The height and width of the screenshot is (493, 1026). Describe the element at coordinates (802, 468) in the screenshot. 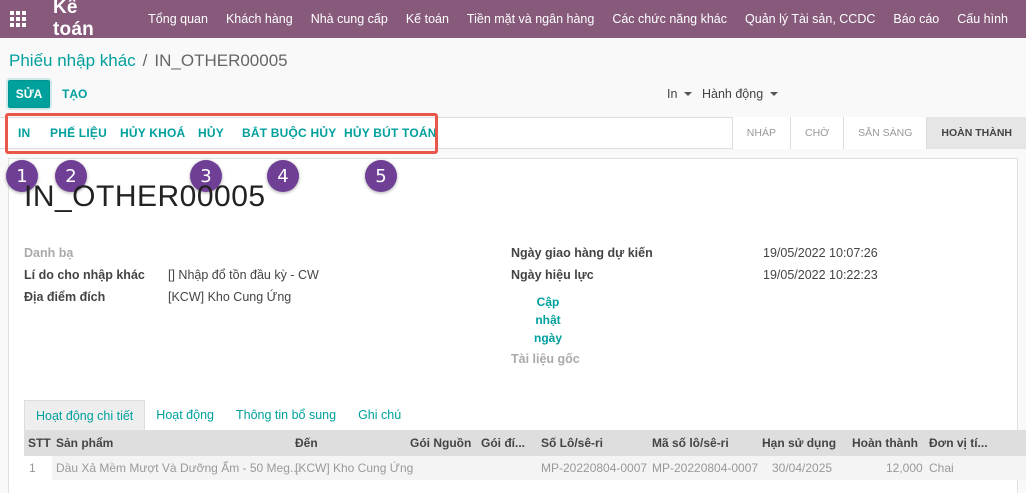

I see `row-expiry: 30/04/2025` at that location.